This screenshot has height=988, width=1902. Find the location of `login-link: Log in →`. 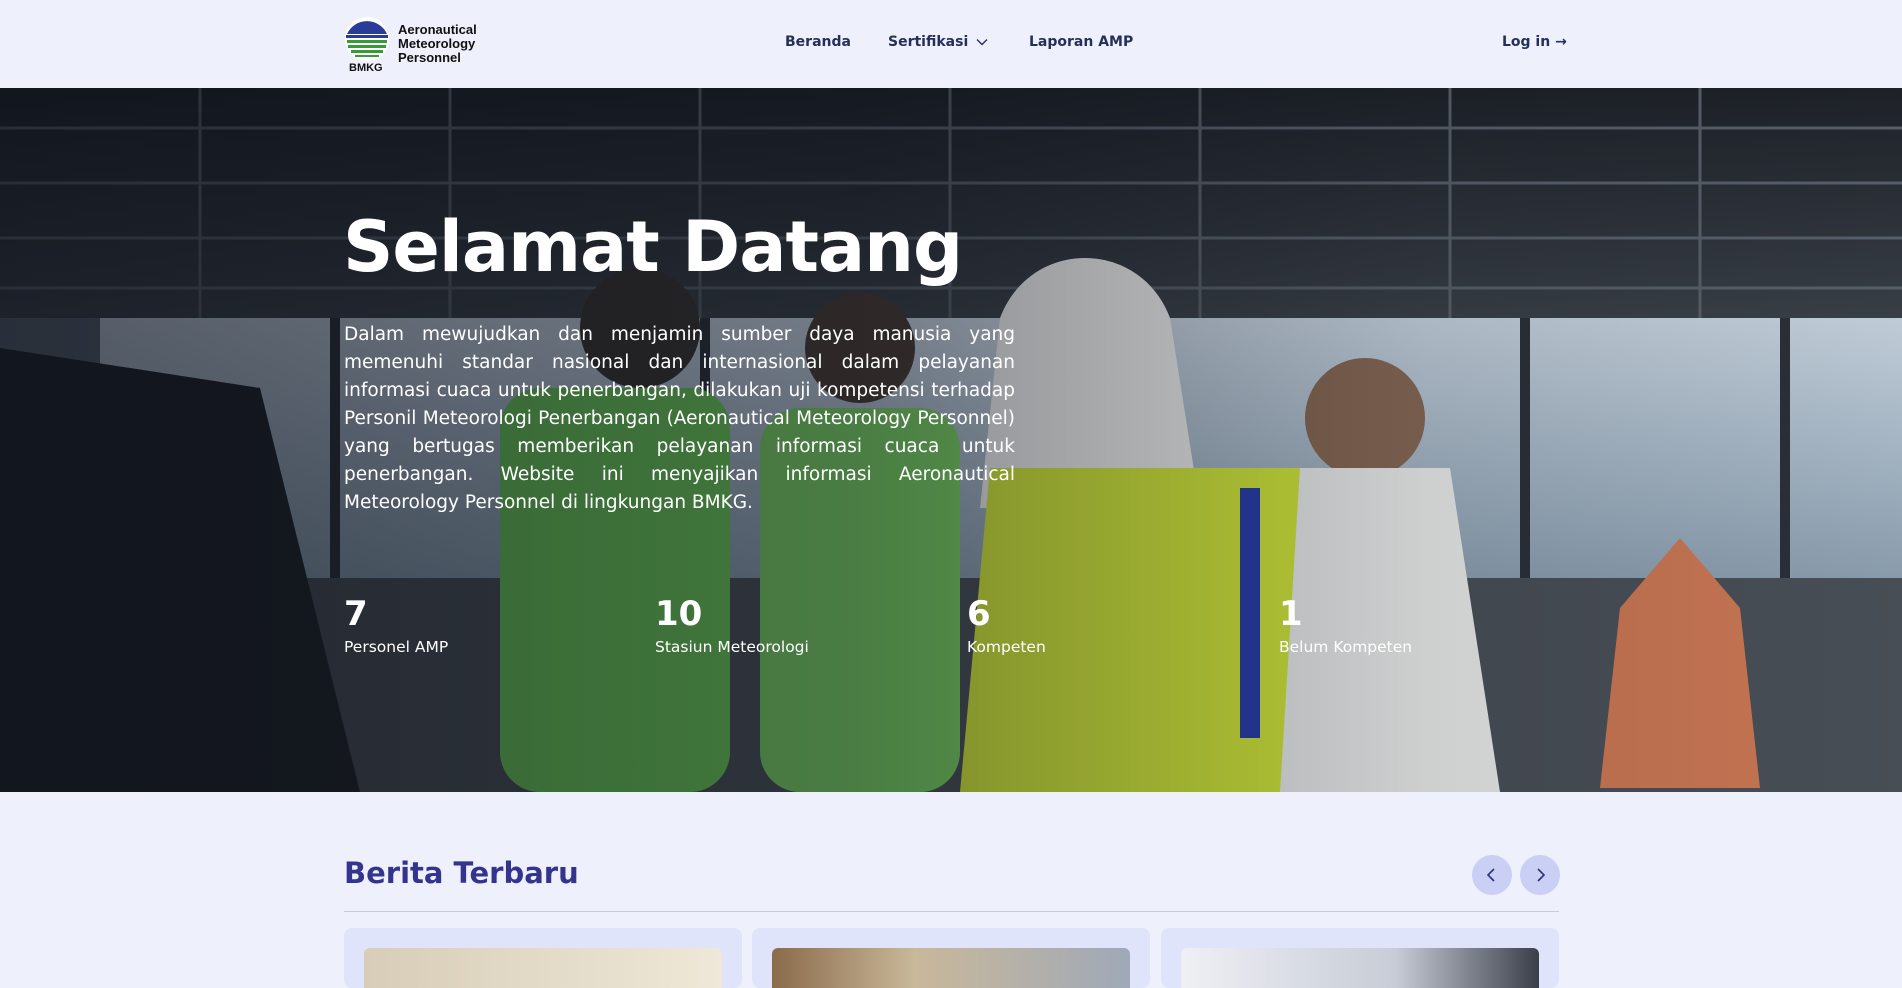

login-link: Log in → is located at coordinates (1534, 42).